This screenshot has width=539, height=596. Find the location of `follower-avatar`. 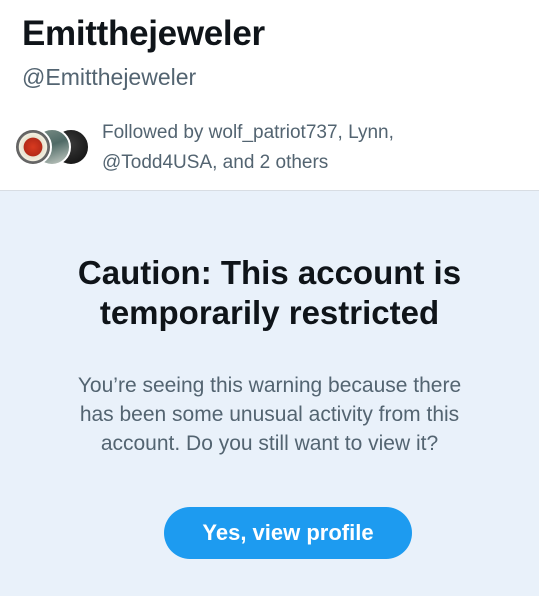

follower-avatar is located at coordinates (33, 147).